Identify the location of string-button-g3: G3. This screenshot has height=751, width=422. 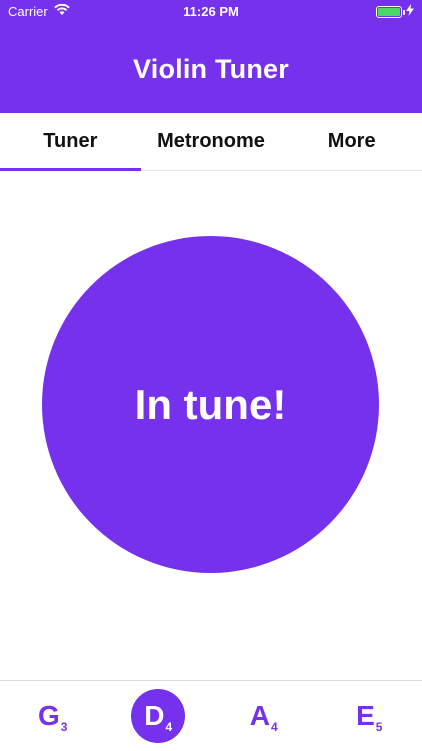
(53, 716).